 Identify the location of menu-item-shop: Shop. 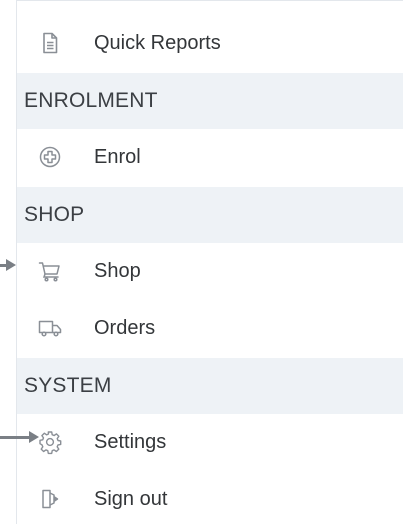
(210, 271).